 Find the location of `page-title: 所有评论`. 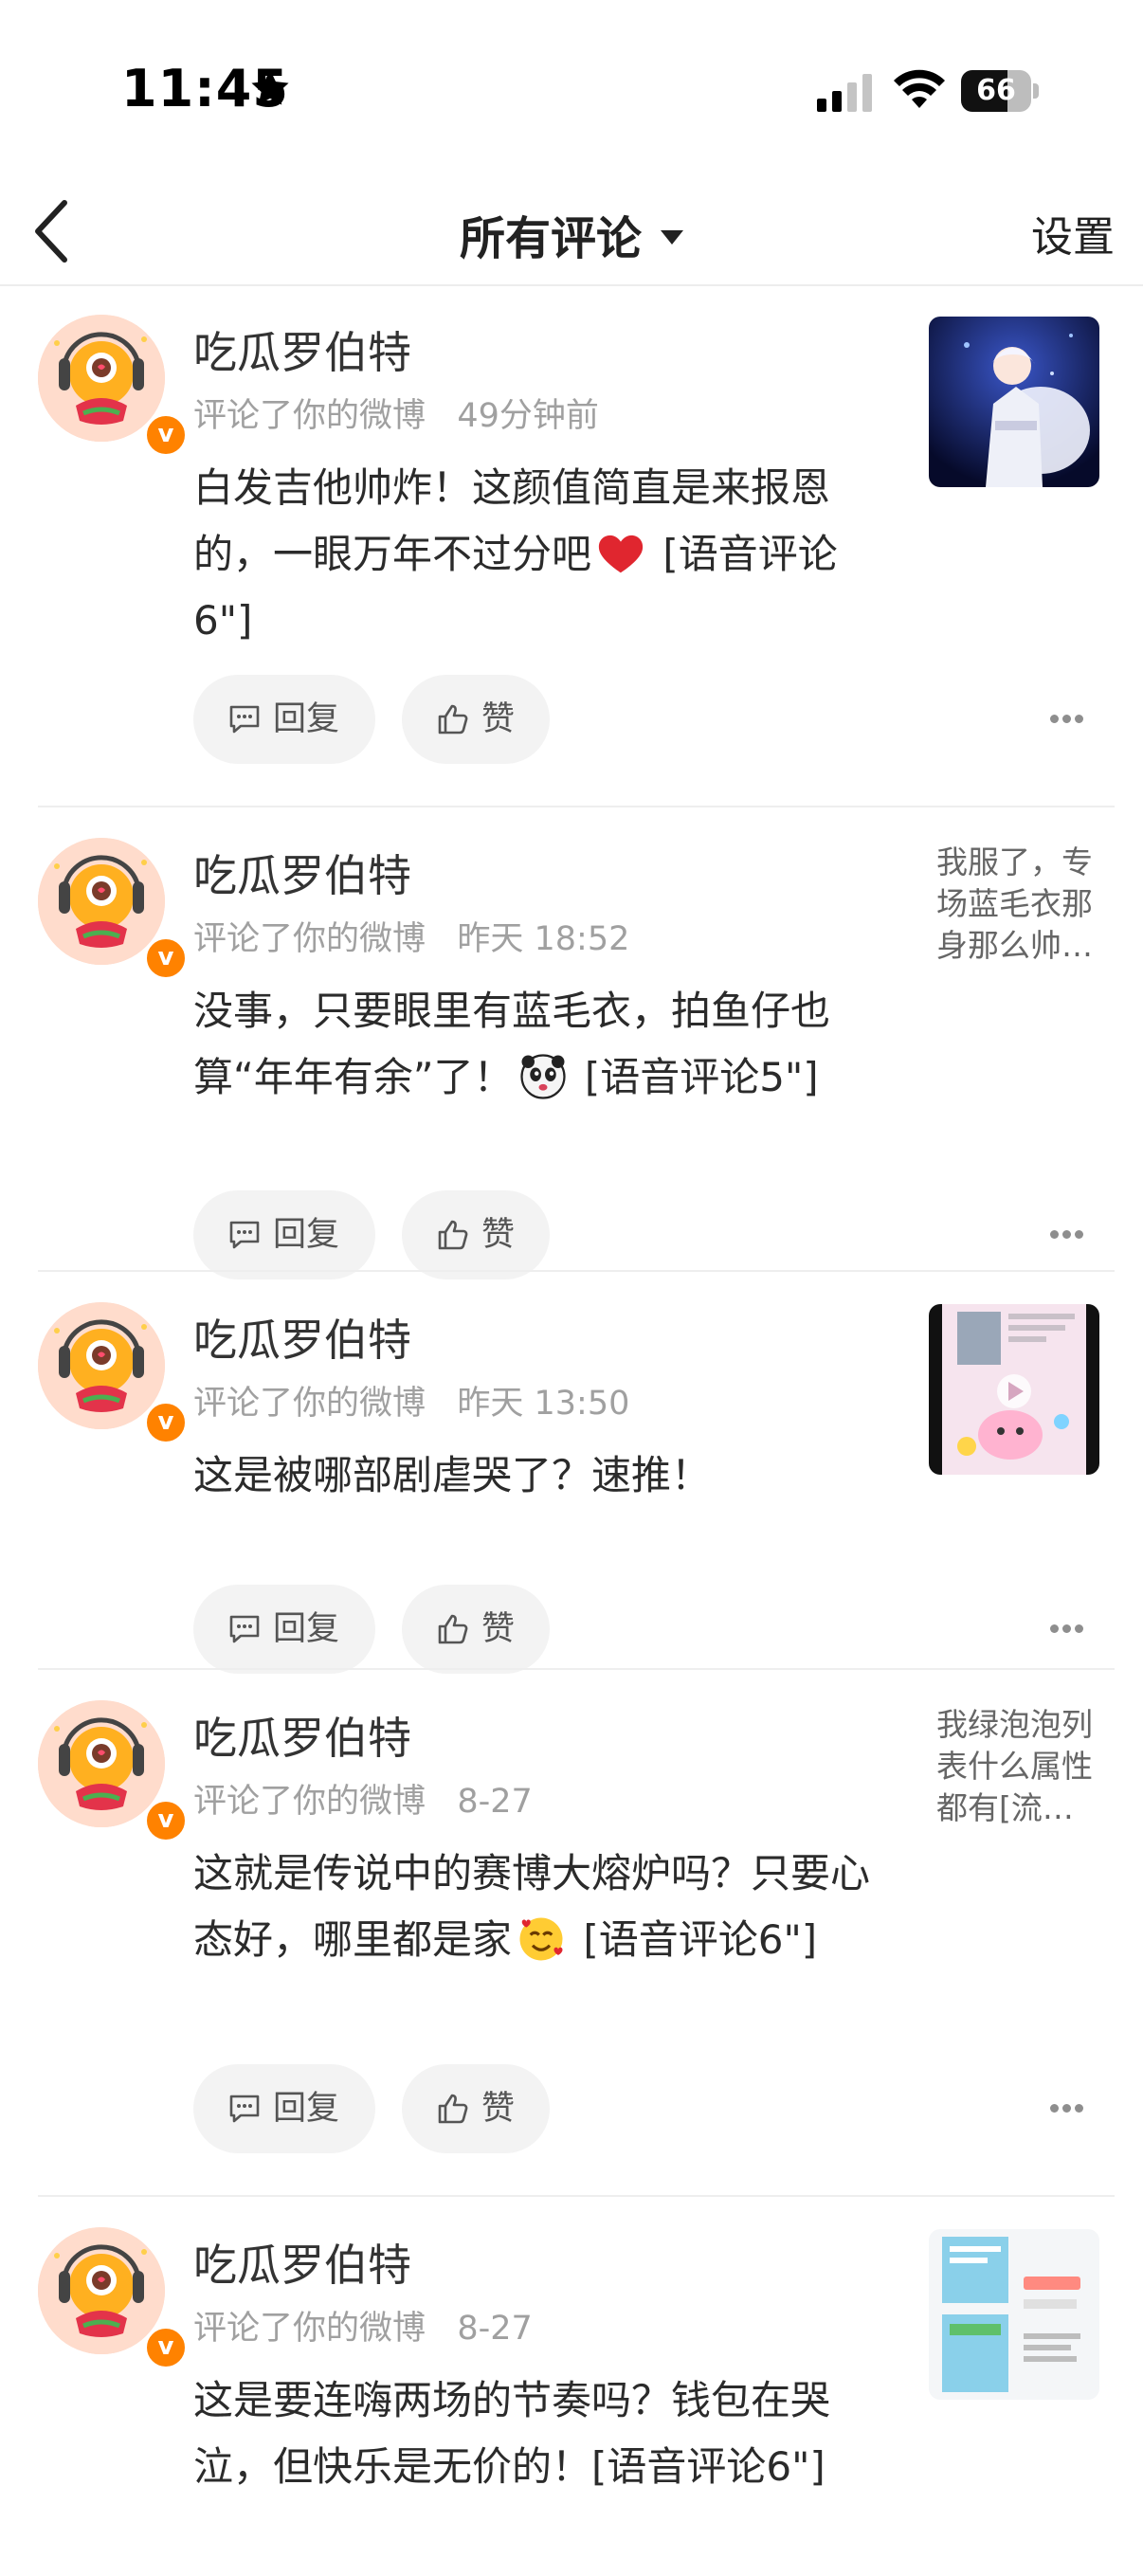

page-title: 所有评论 is located at coordinates (550, 238).